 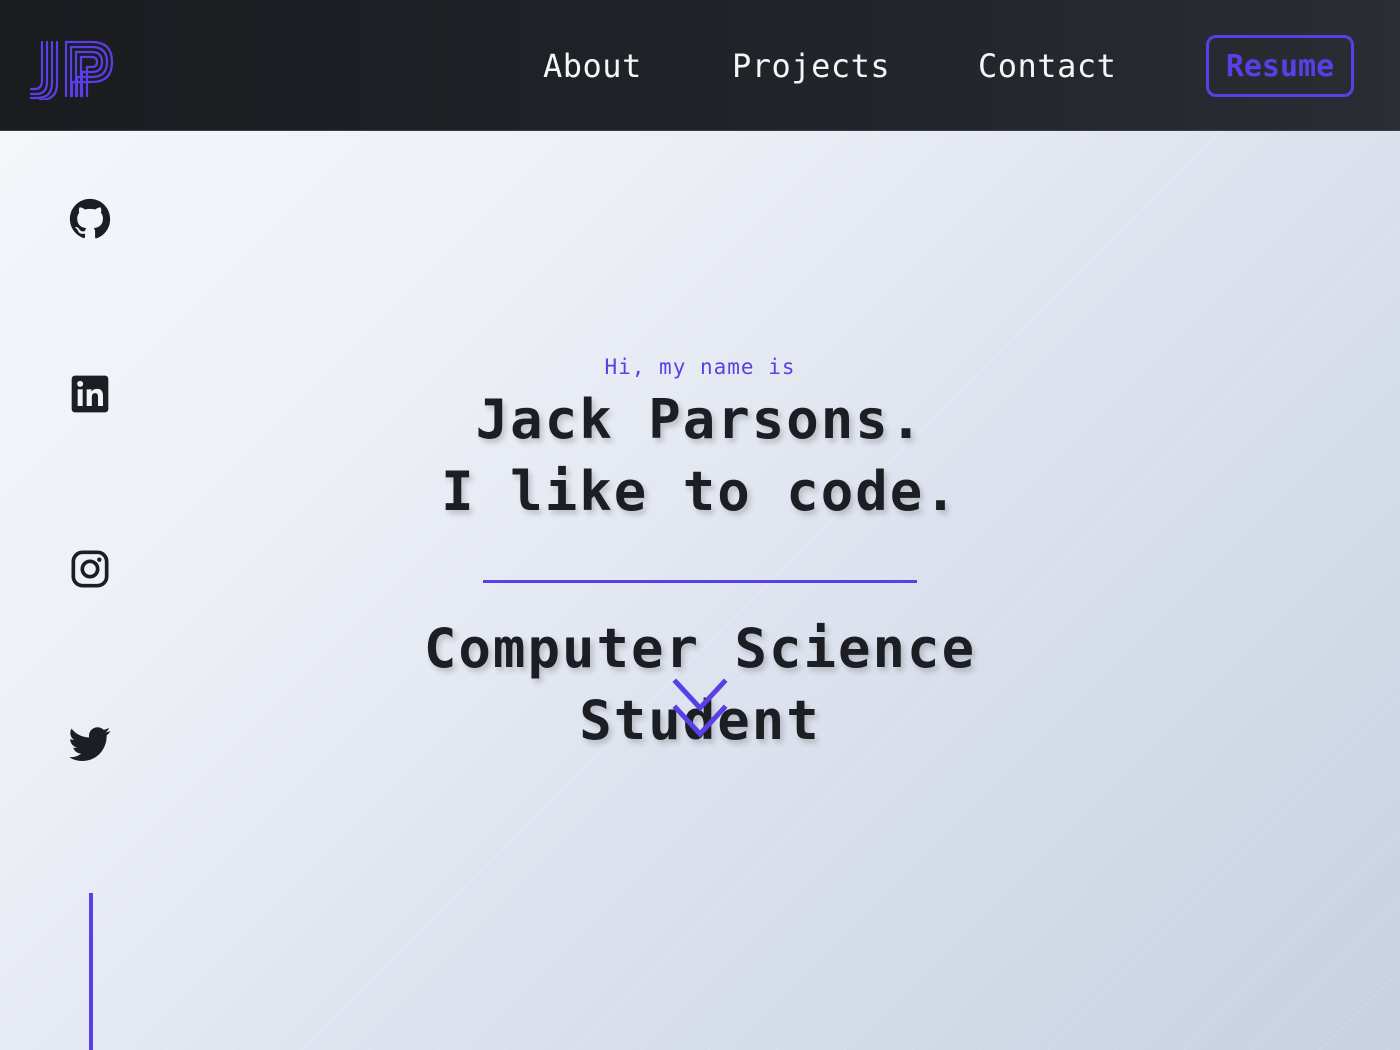 I want to click on hero-name: Jack Parsons., so click(x=700, y=419).